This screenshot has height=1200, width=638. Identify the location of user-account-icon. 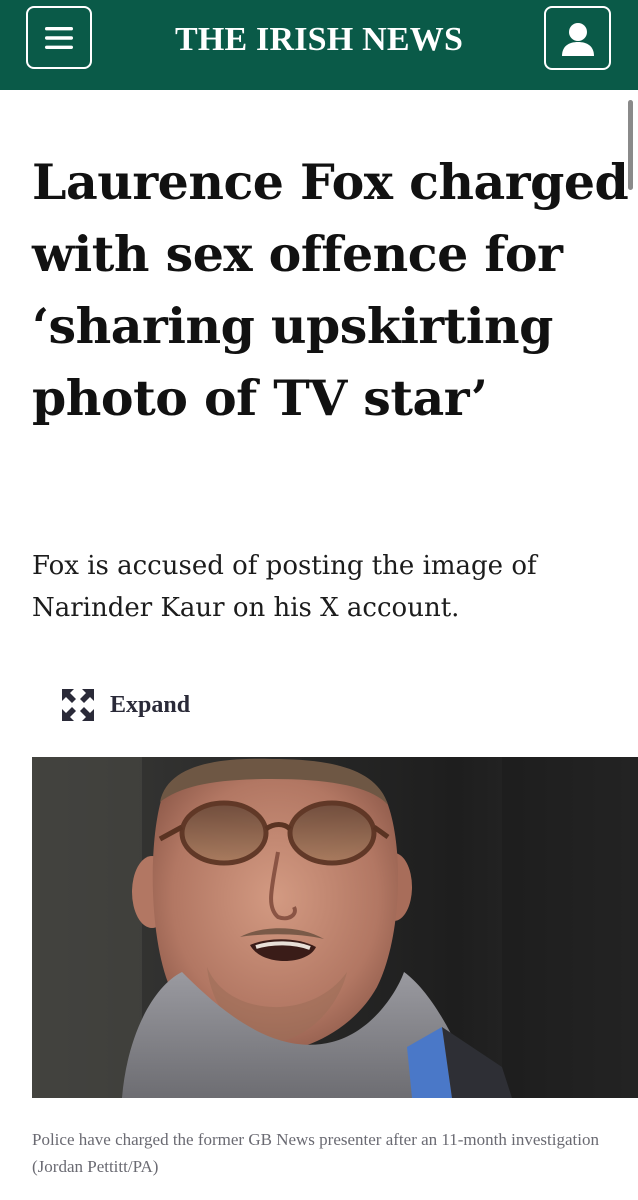
(578, 39).